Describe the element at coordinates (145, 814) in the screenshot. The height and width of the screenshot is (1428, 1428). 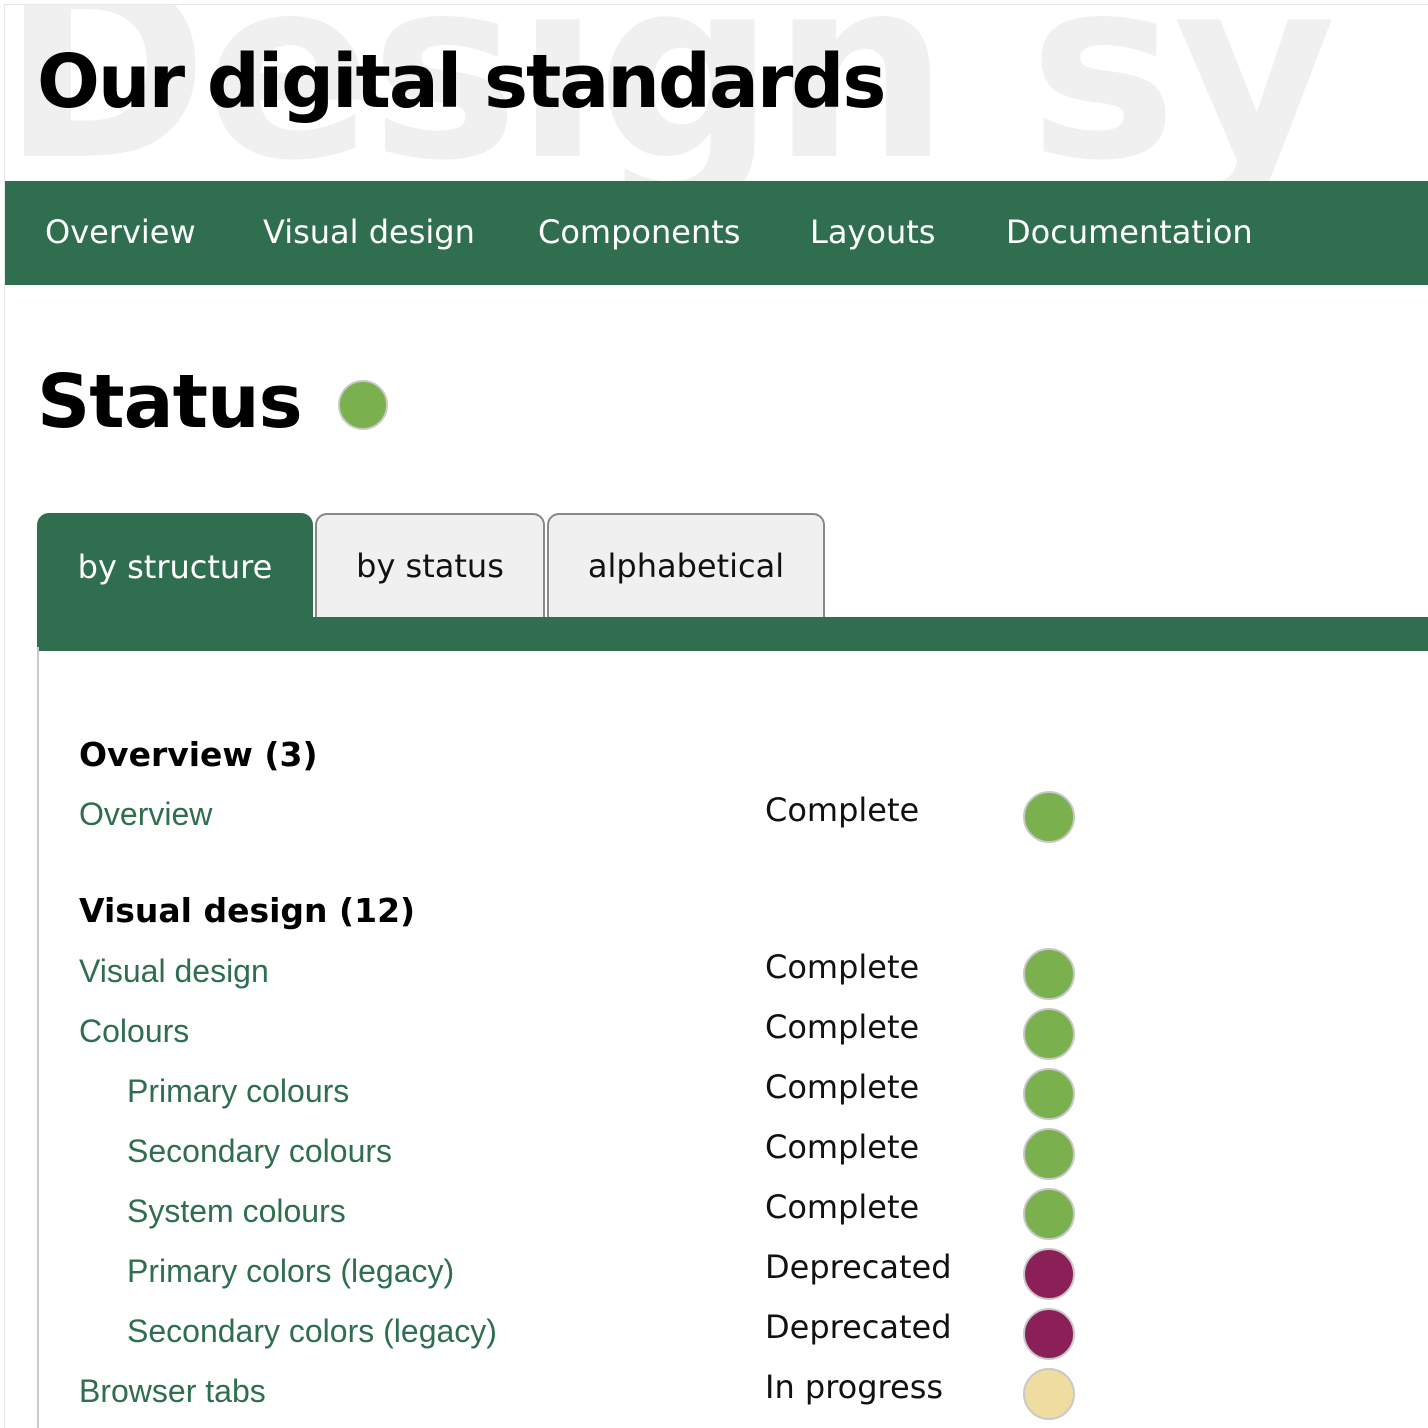
I see `item-link: Overview` at that location.